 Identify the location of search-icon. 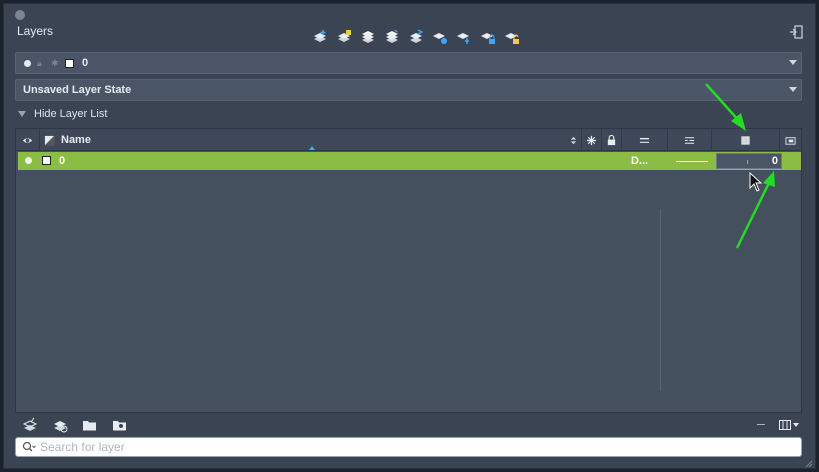
(29, 447).